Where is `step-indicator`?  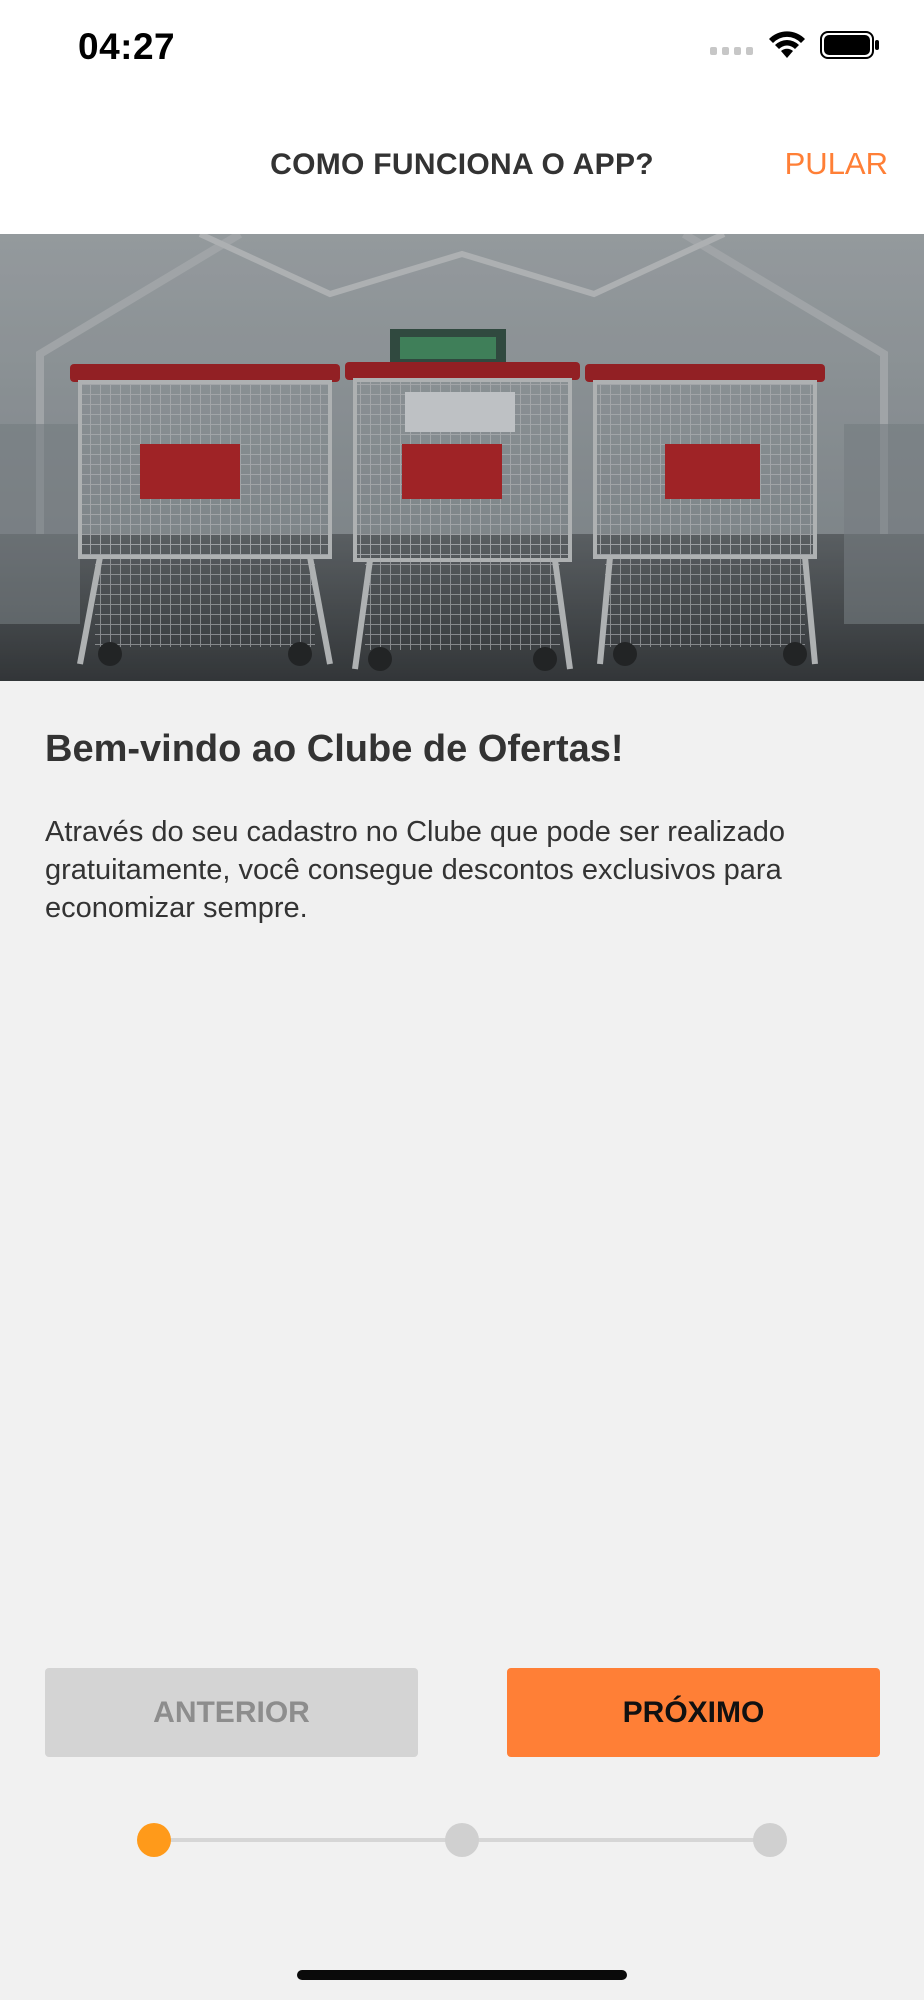
step-indicator is located at coordinates (462, 1840).